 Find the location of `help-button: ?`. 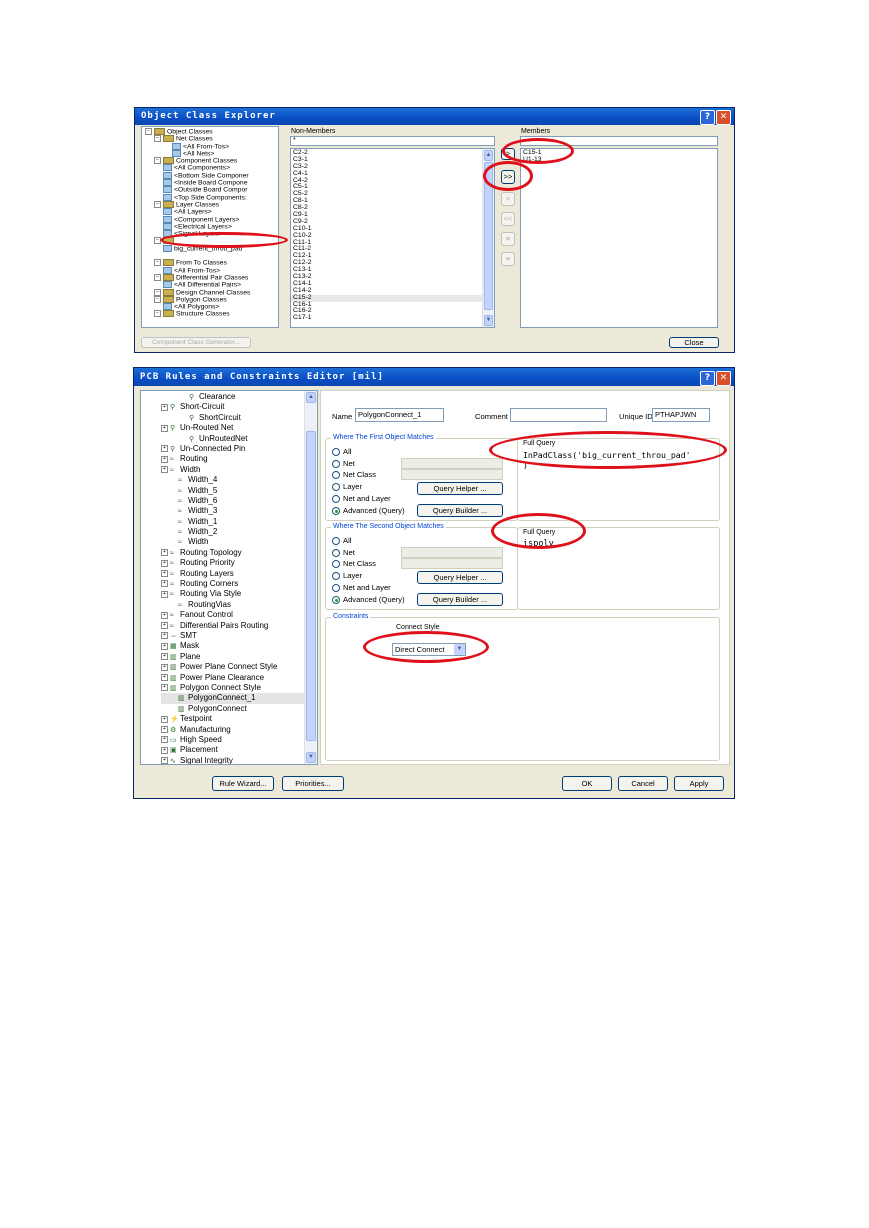

help-button: ? is located at coordinates (707, 378).